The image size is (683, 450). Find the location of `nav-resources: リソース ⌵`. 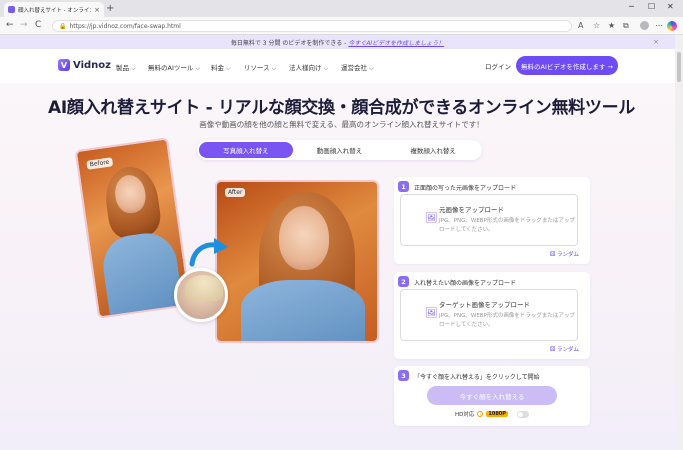

nav-resources: リソース ⌵ is located at coordinates (260, 67).